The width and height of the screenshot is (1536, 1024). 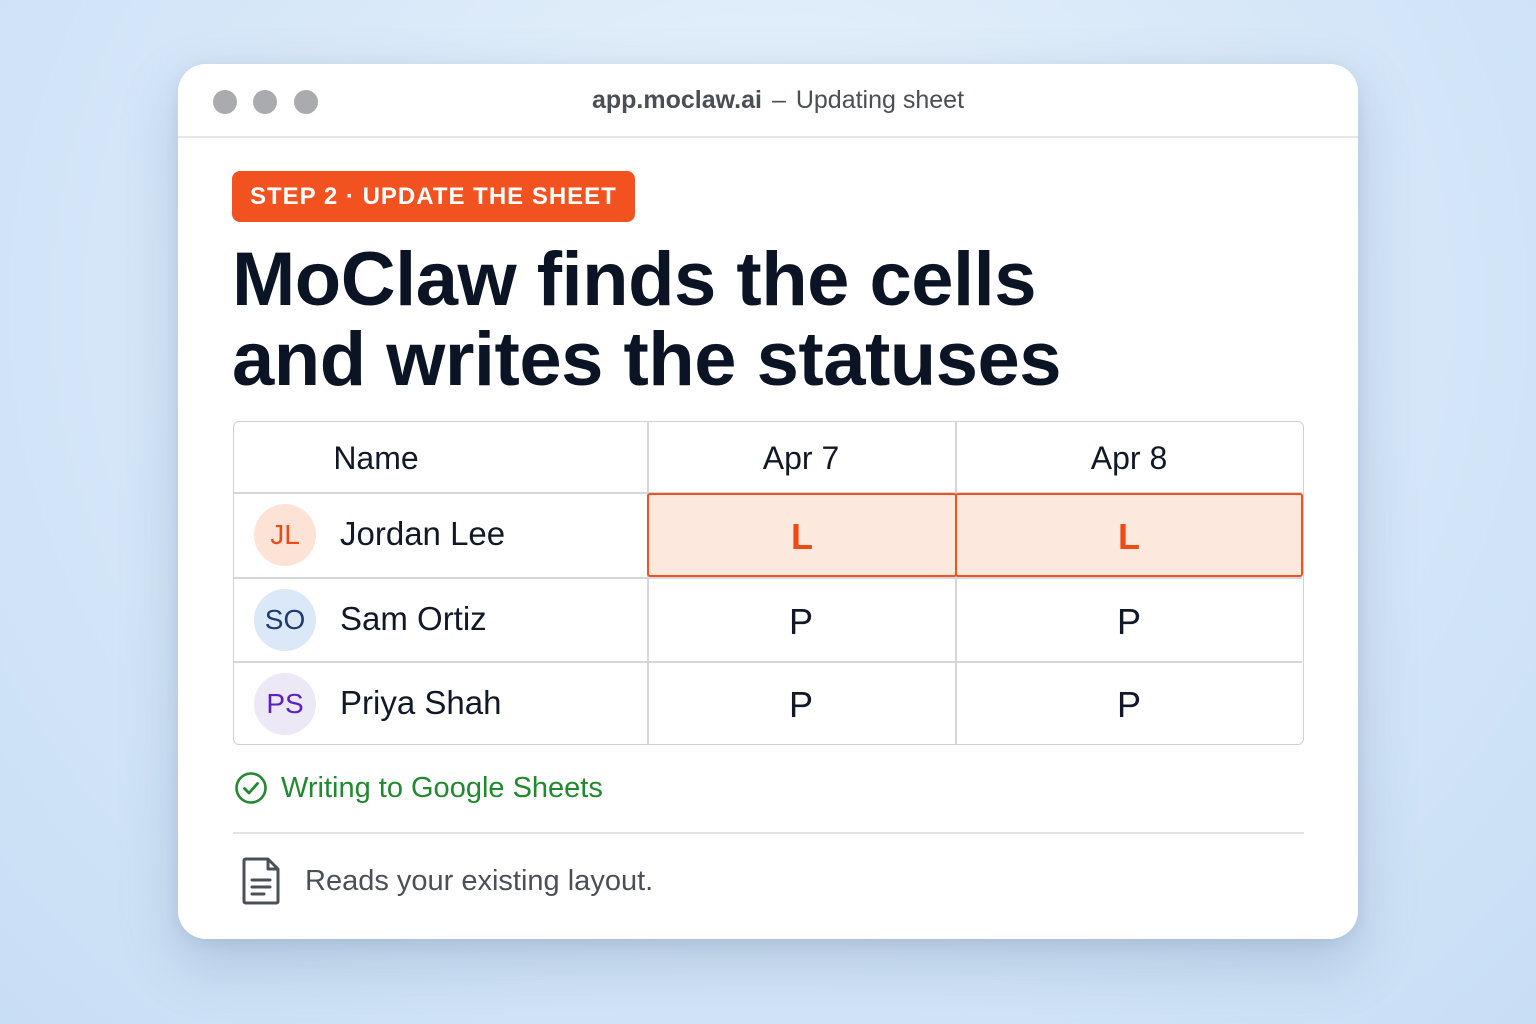 What do you see at coordinates (479, 881) in the screenshot?
I see `info-note-text: Reads your existing layout.` at bounding box center [479, 881].